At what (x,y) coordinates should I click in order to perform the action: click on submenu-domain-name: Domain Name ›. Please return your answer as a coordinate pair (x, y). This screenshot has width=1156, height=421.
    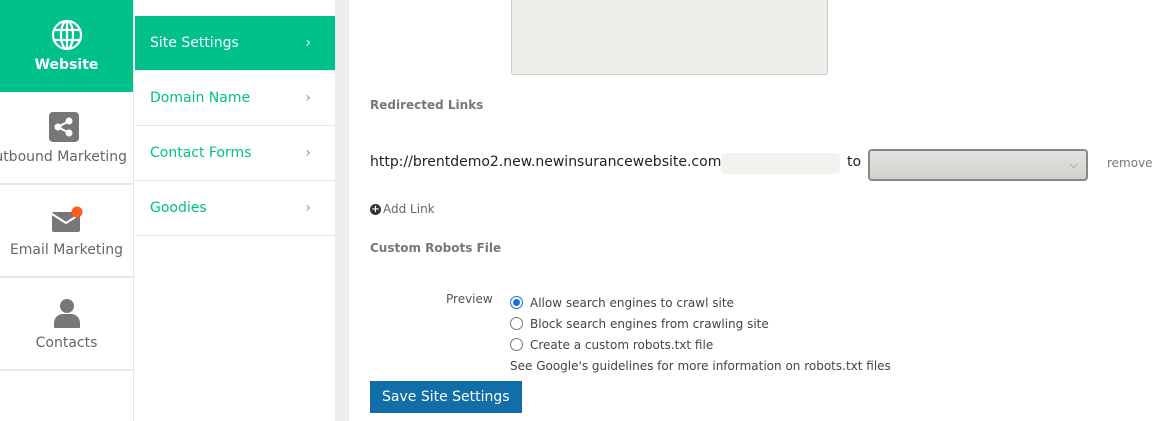
    Looking at the image, I should click on (235, 98).